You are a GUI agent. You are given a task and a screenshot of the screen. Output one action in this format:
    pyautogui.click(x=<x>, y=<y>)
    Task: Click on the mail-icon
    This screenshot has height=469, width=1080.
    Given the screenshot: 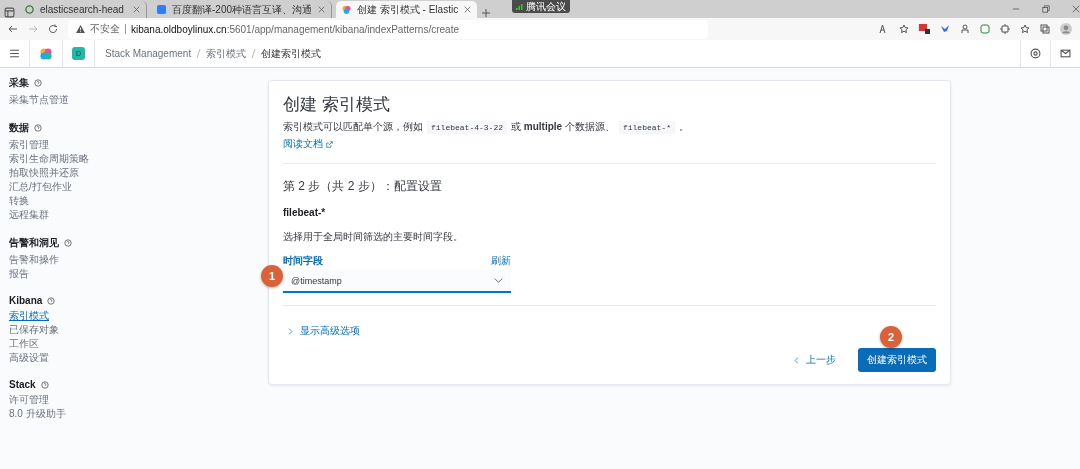 What is the action you would take?
    pyautogui.click(x=1065, y=53)
    